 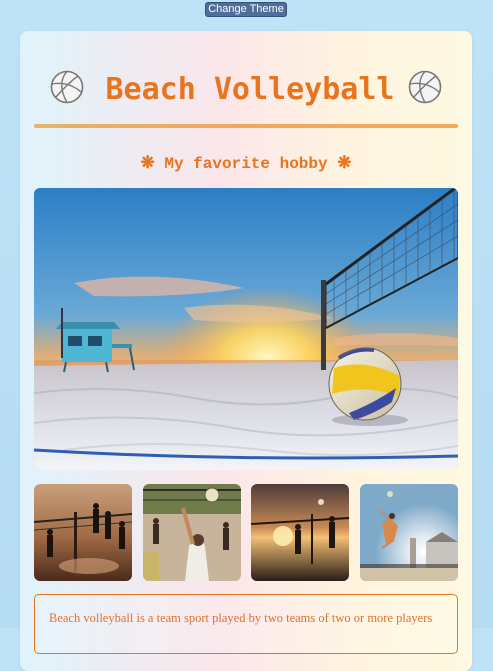 What do you see at coordinates (250, 89) in the screenshot?
I see `page-title: Beach Volleyball` at bounding box center [250, 89].